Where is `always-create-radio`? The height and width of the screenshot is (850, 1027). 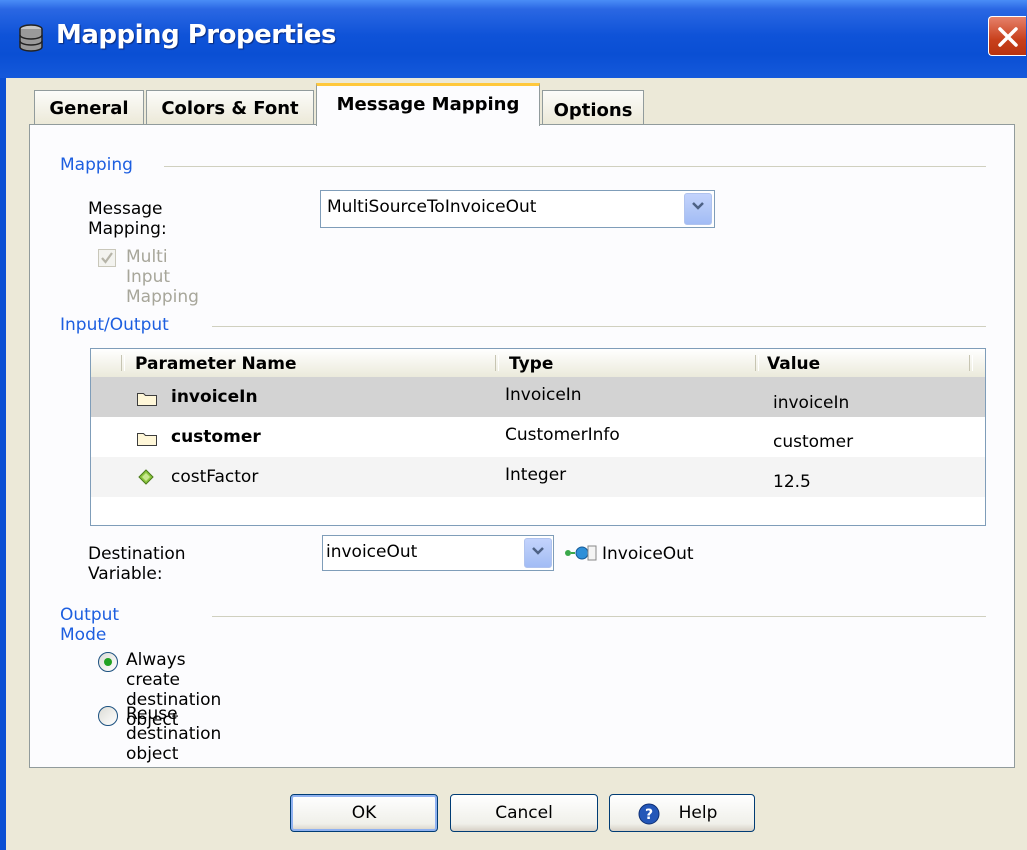
always-create-radio is located at coordinates (108, 662).